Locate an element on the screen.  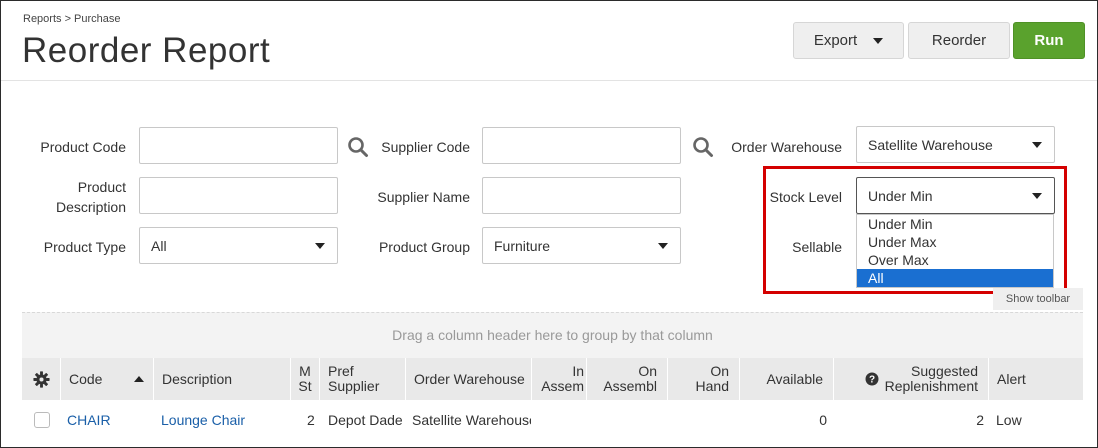
header-divider is located at coordinates (549, 80).